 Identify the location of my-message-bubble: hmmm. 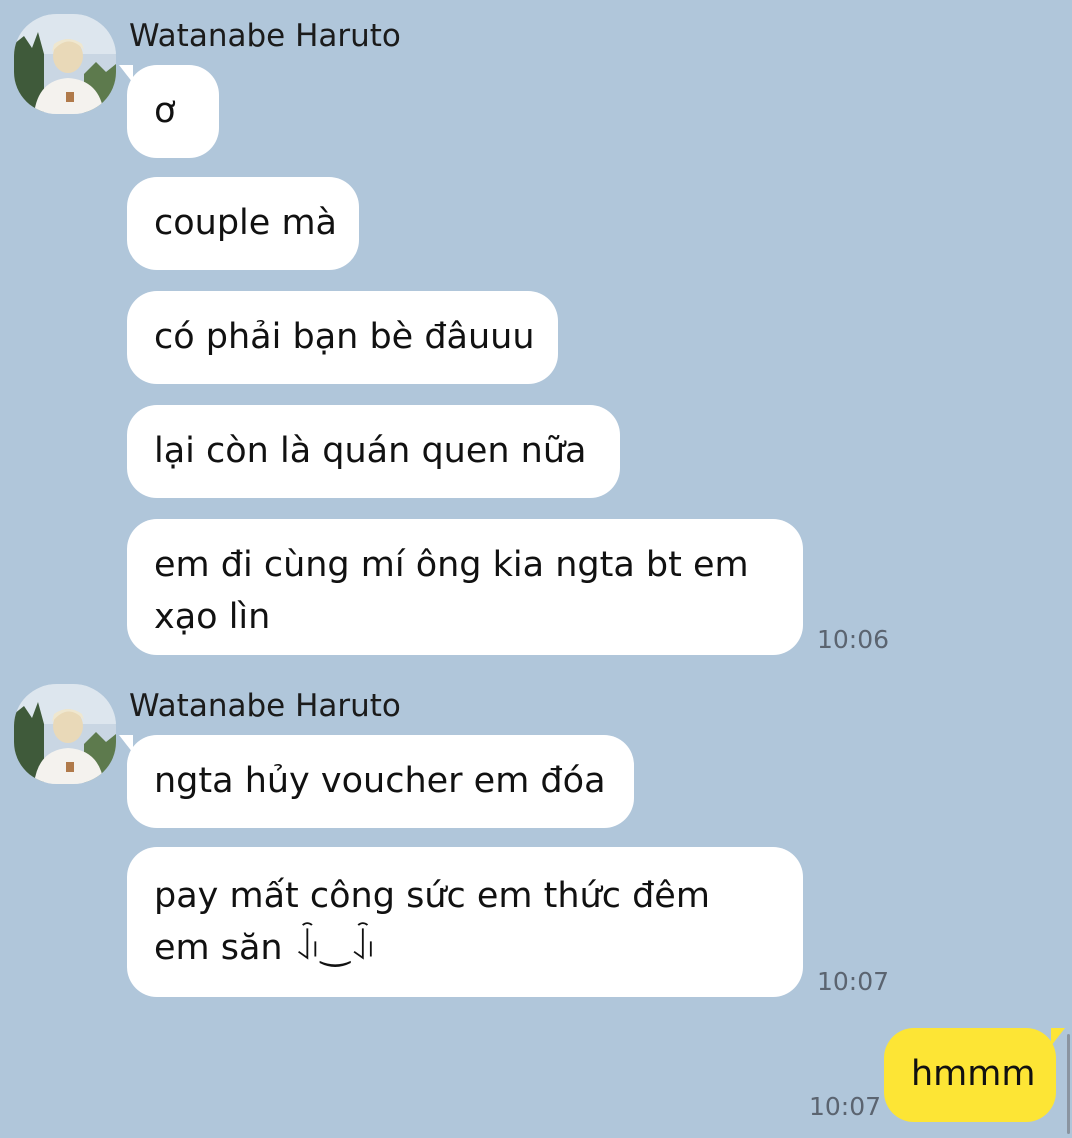
(974, 1075).